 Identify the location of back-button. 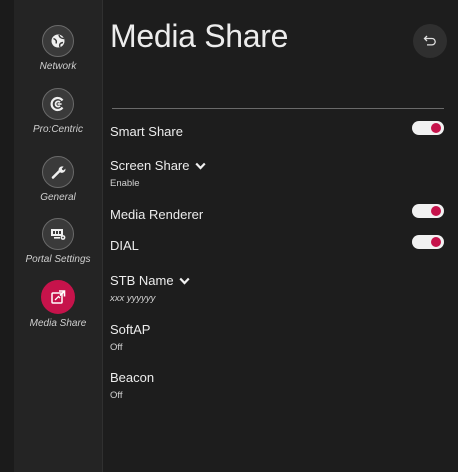
(430, 41).